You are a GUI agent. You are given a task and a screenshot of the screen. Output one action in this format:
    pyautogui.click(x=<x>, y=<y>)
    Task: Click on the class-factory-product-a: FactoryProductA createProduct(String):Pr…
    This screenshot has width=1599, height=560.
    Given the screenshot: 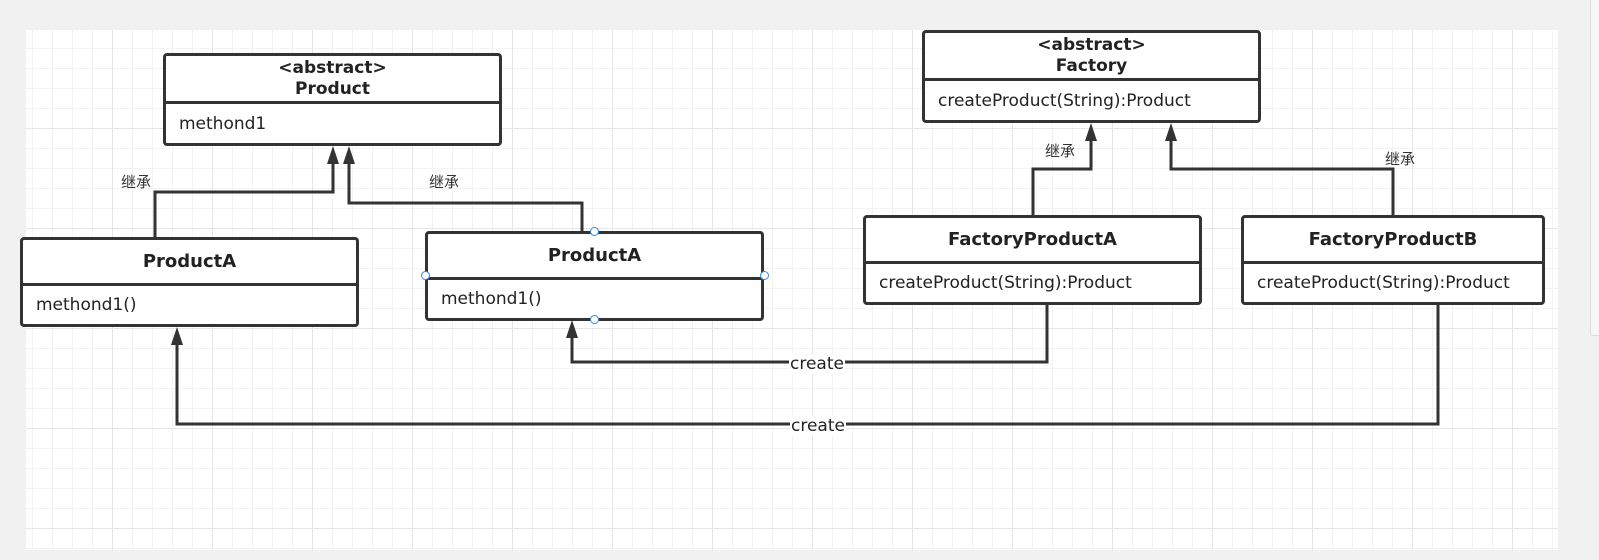 What is the action you would take?
    pyautogui.click(x=1032, y=260)
    